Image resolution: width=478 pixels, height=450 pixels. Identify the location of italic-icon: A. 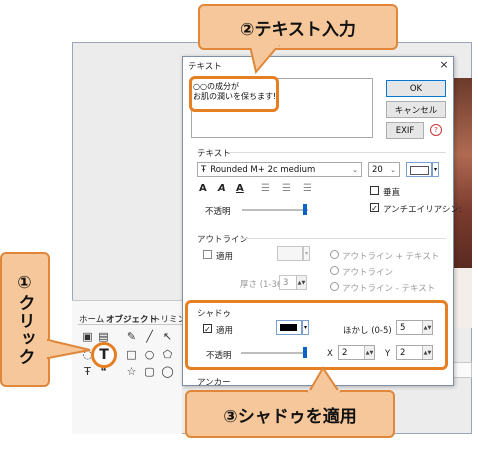
(222, 188).